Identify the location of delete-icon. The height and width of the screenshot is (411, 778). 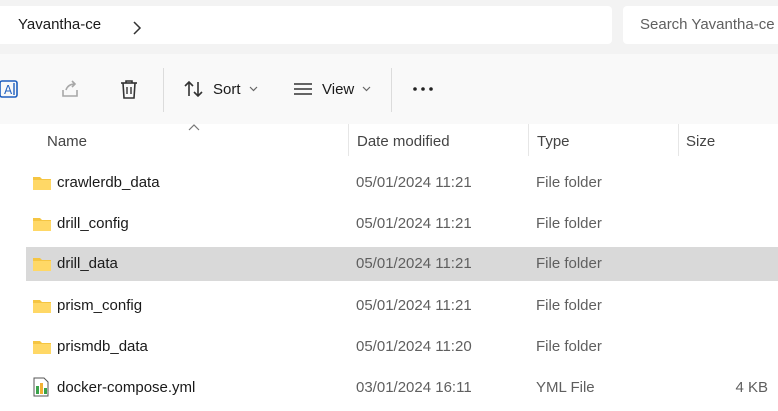
(129, 89).